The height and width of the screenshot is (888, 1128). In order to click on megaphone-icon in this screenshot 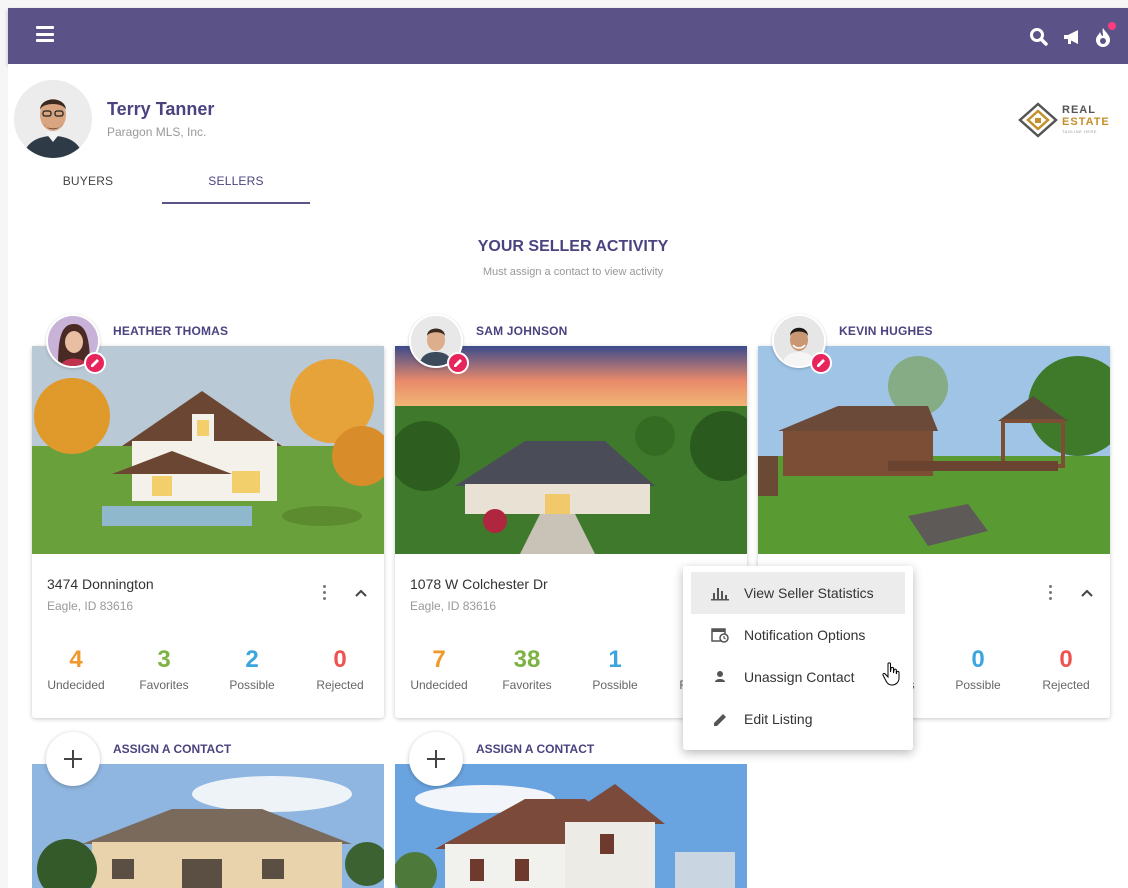, I will do `click(1073, 37)`.